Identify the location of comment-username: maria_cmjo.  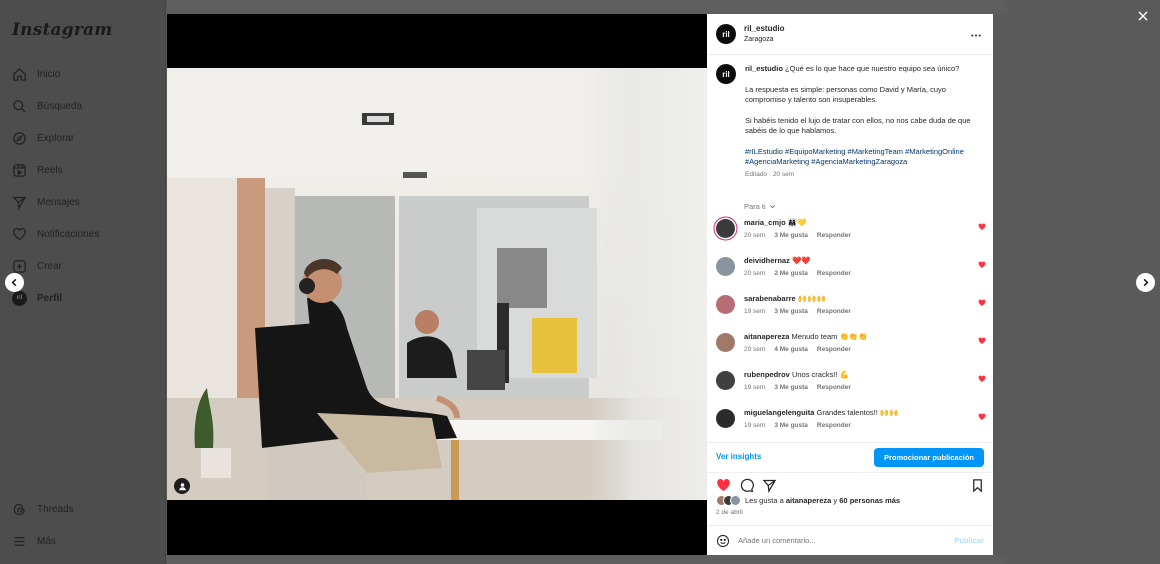
(765, 222).